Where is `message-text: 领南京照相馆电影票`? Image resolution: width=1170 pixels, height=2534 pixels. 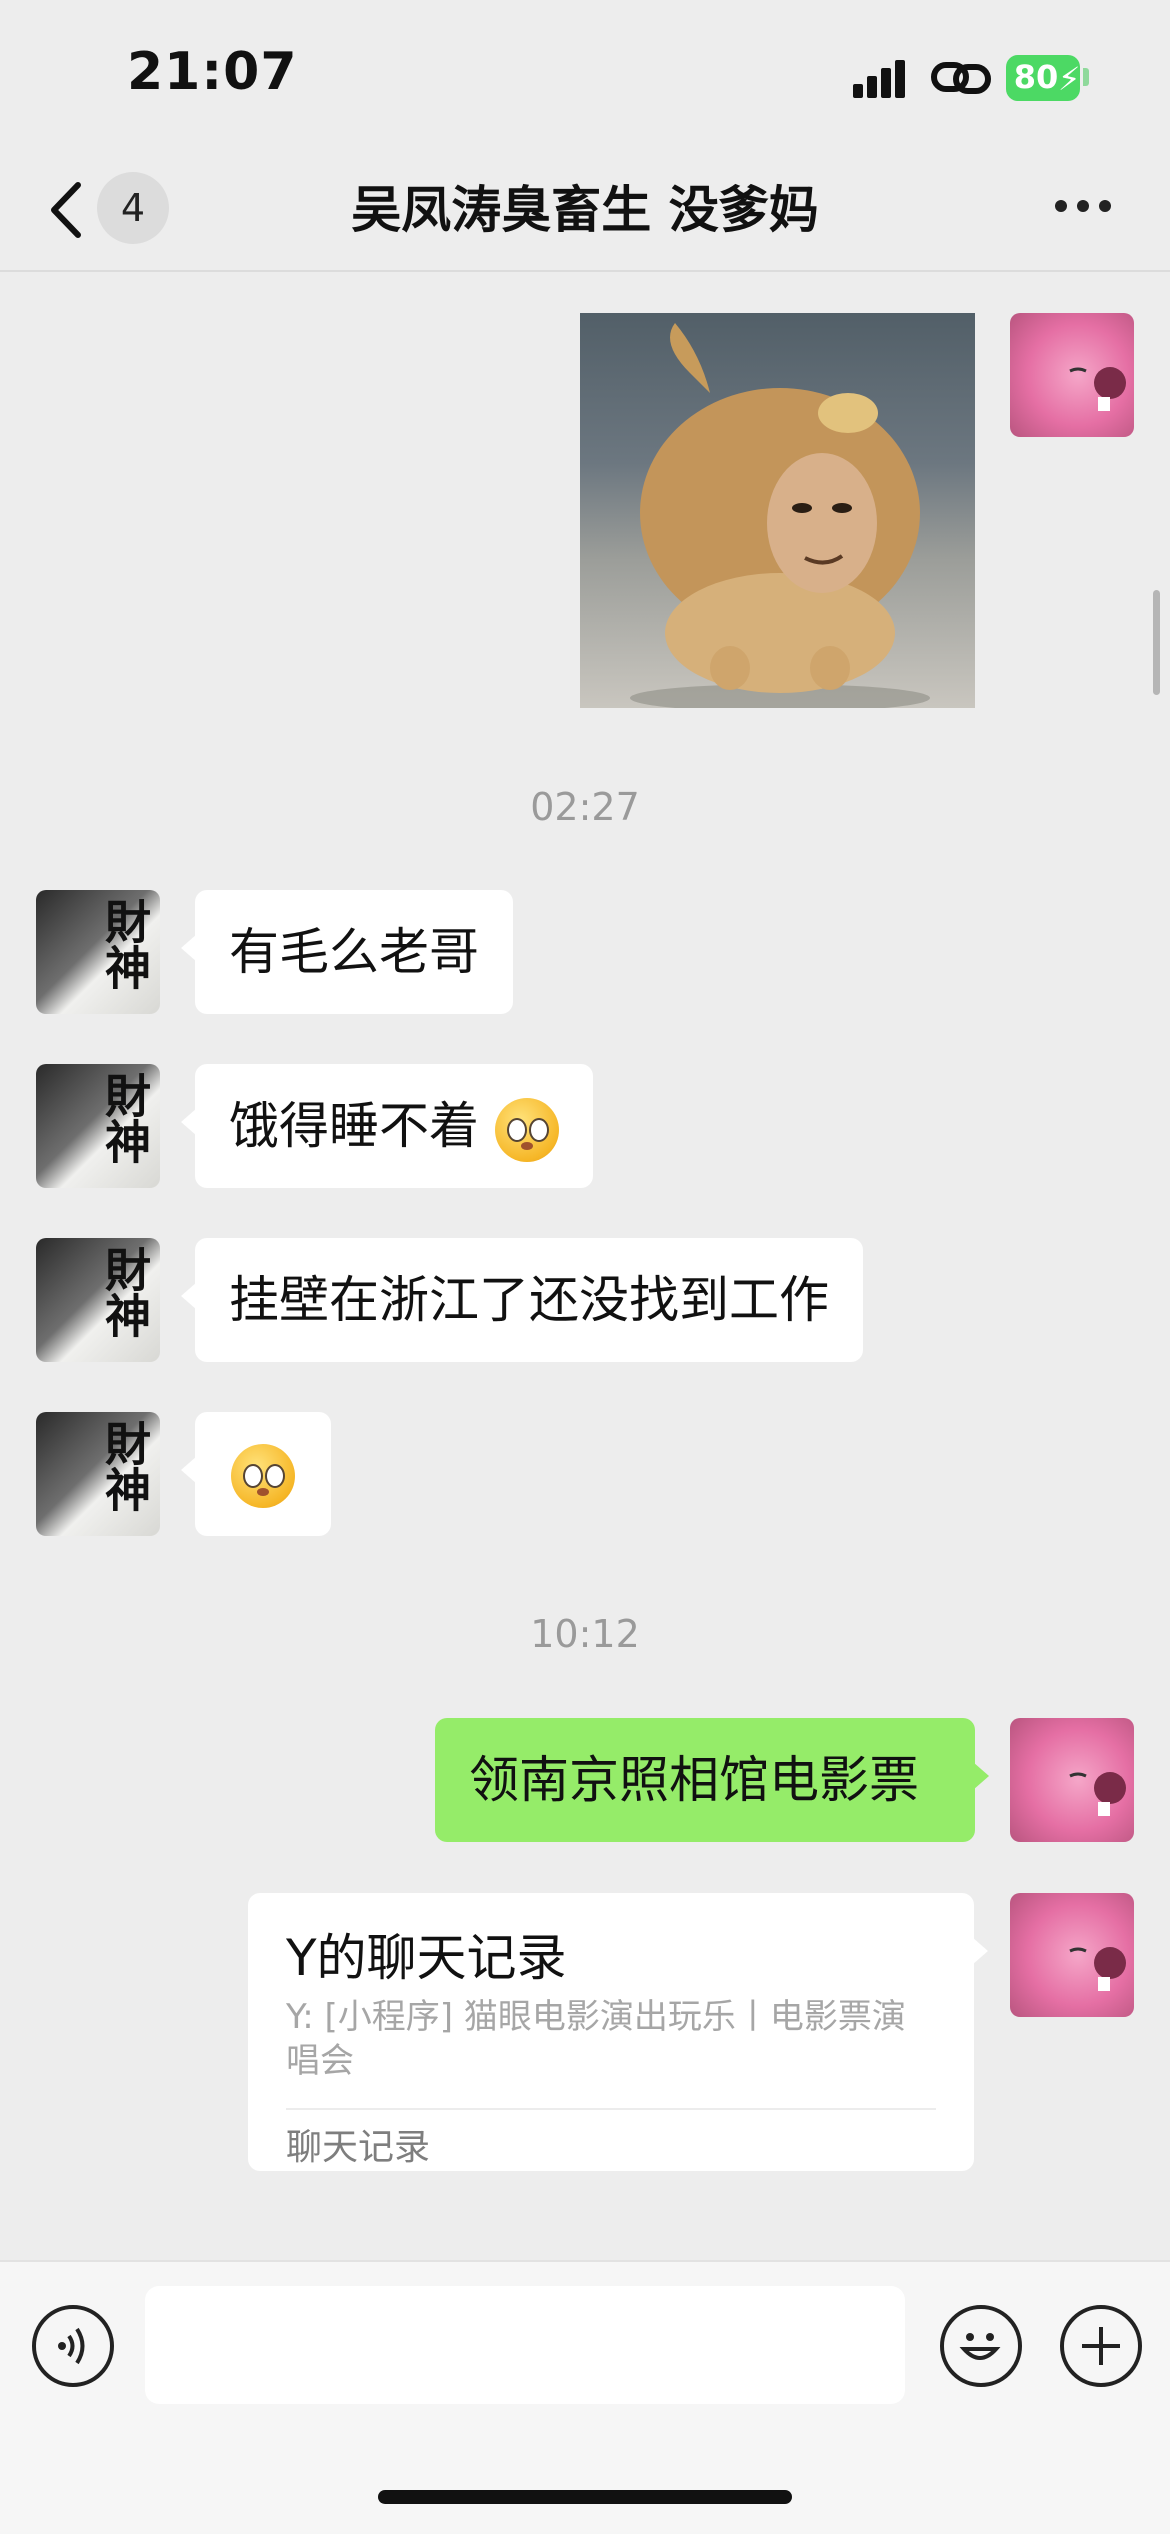
message-text: 领南京照相馆电影票 is located at coordinates (694, 1780).